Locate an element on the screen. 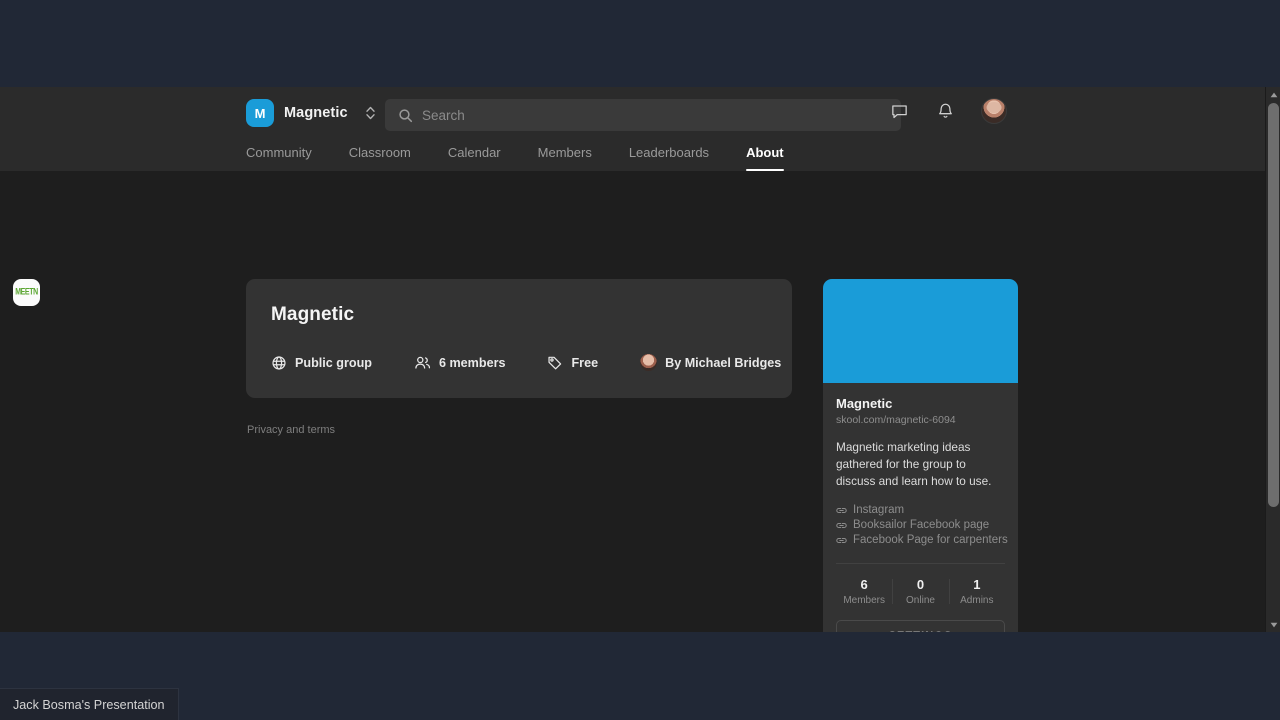 The width and height of the screenshot is (1280, 720). stat-online-value: 0 is located at coordinates (920, 584).